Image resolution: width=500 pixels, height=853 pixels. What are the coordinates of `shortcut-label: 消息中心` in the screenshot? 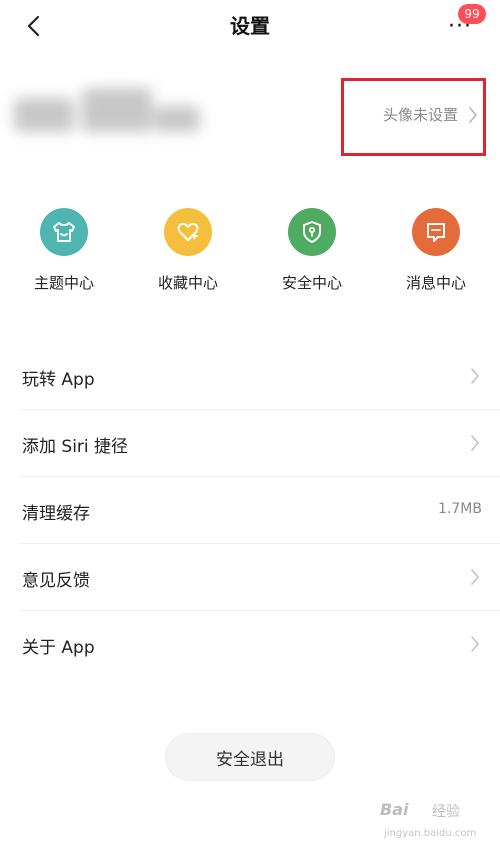 It's located at (435, 283).